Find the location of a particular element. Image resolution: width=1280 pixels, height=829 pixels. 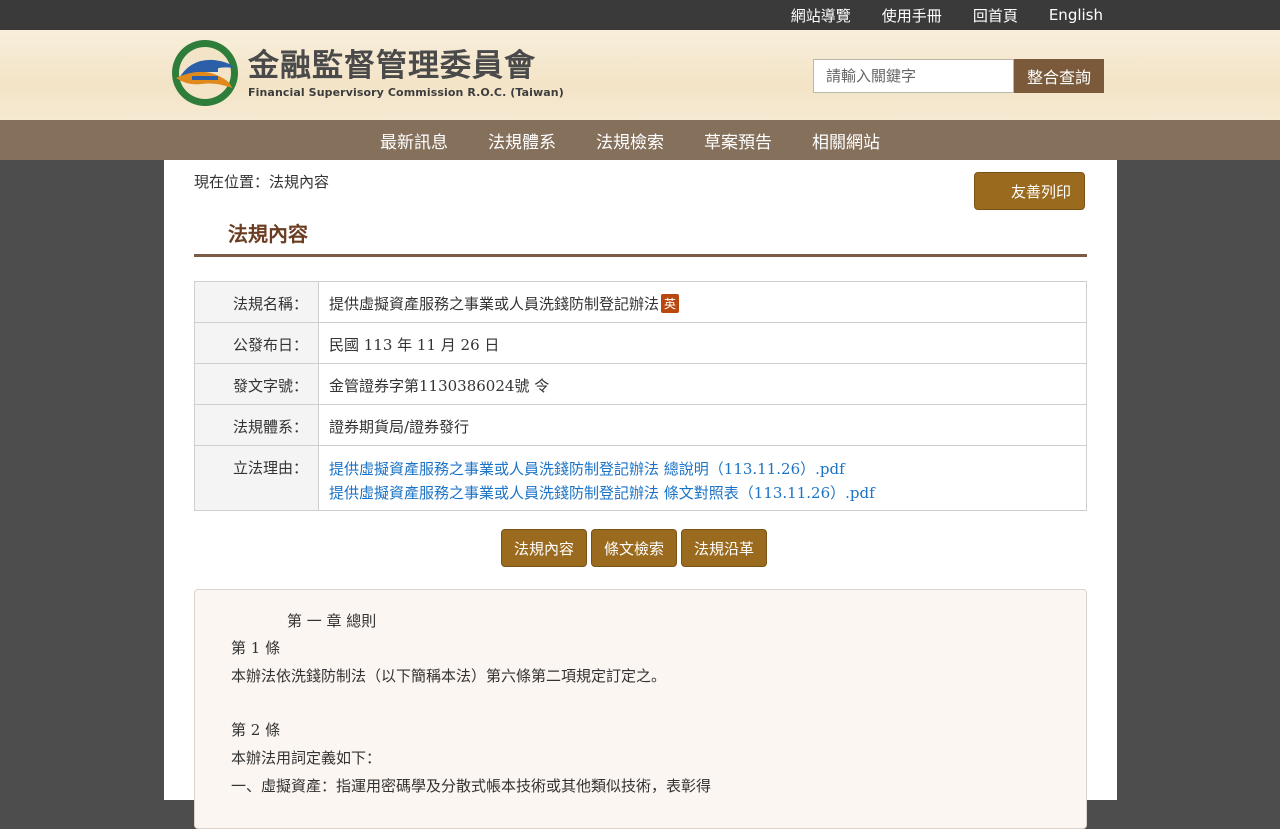

search-form: 整合查詢 is located at coordinates (958, 76).